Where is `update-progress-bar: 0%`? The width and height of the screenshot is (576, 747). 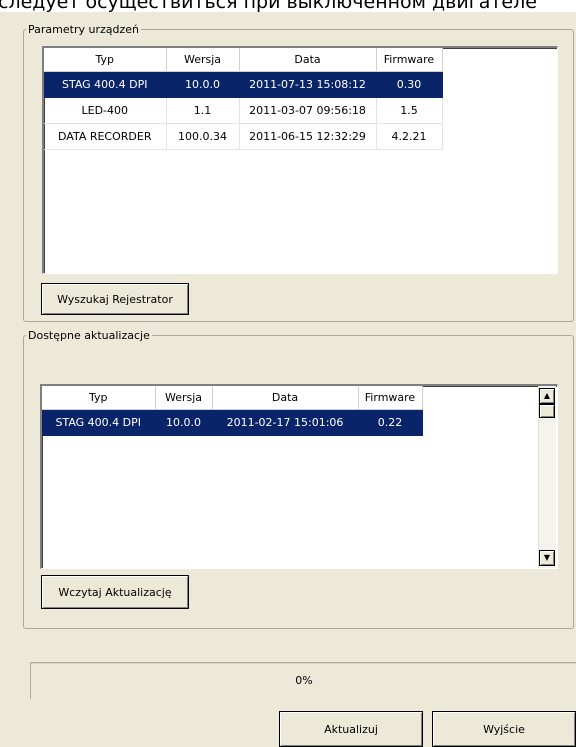 update-progress-bar: 0% is located at coordinates (303, 680).